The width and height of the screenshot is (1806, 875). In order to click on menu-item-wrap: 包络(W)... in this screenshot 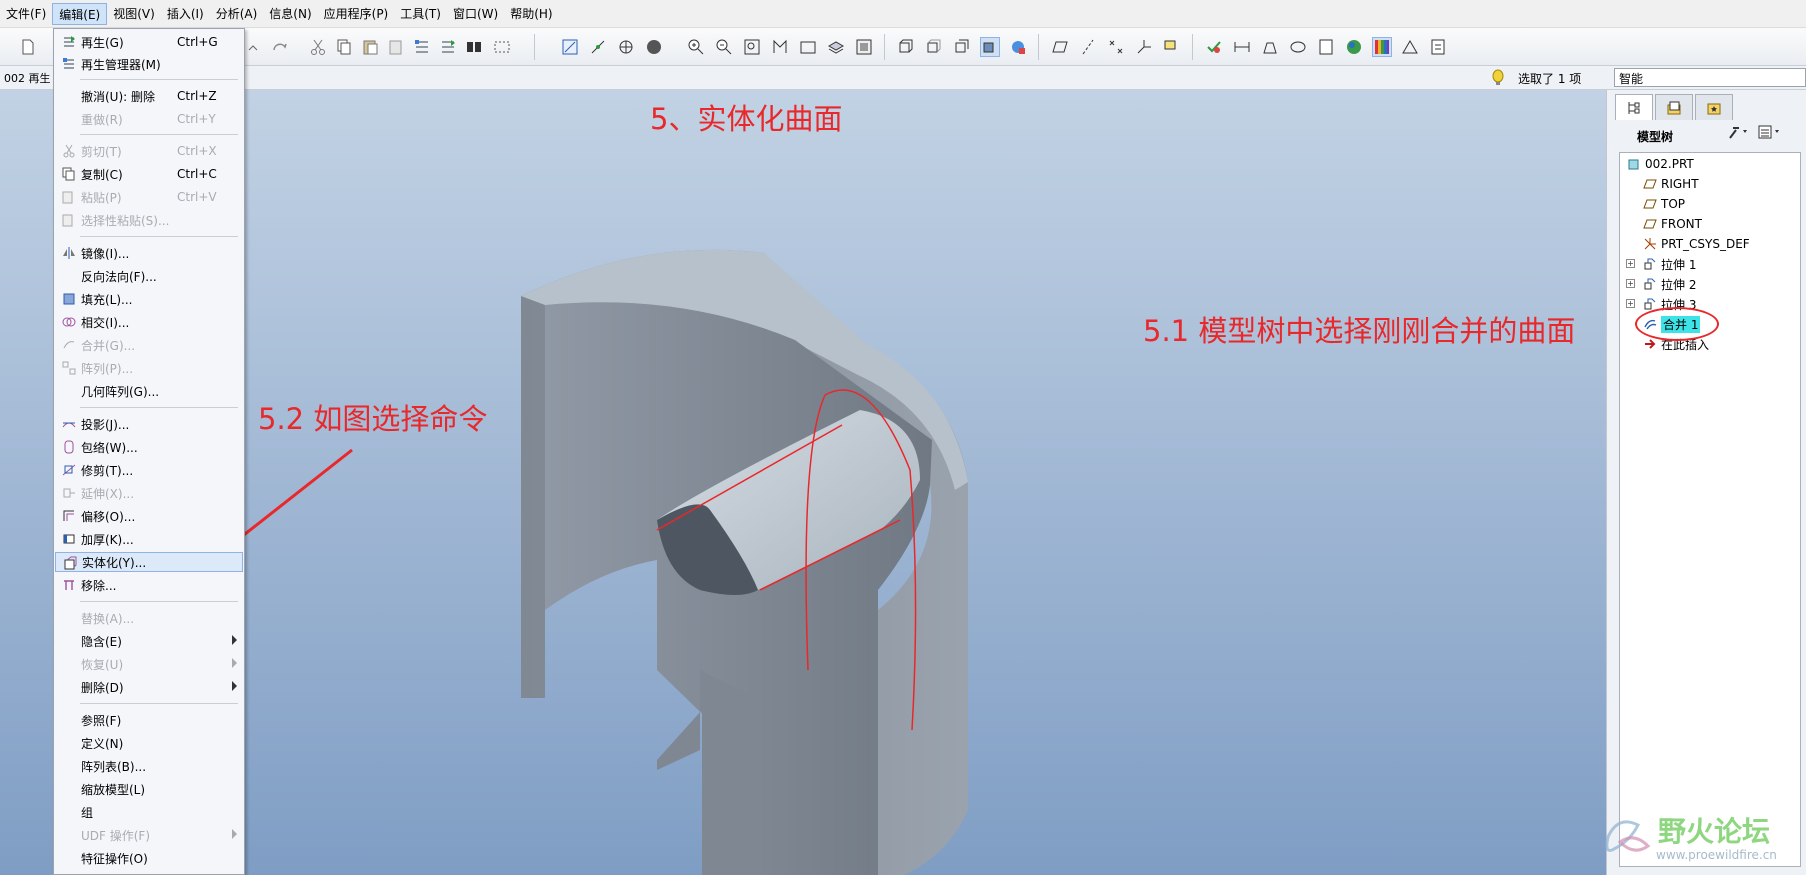, I will do `click(149, 447)`.